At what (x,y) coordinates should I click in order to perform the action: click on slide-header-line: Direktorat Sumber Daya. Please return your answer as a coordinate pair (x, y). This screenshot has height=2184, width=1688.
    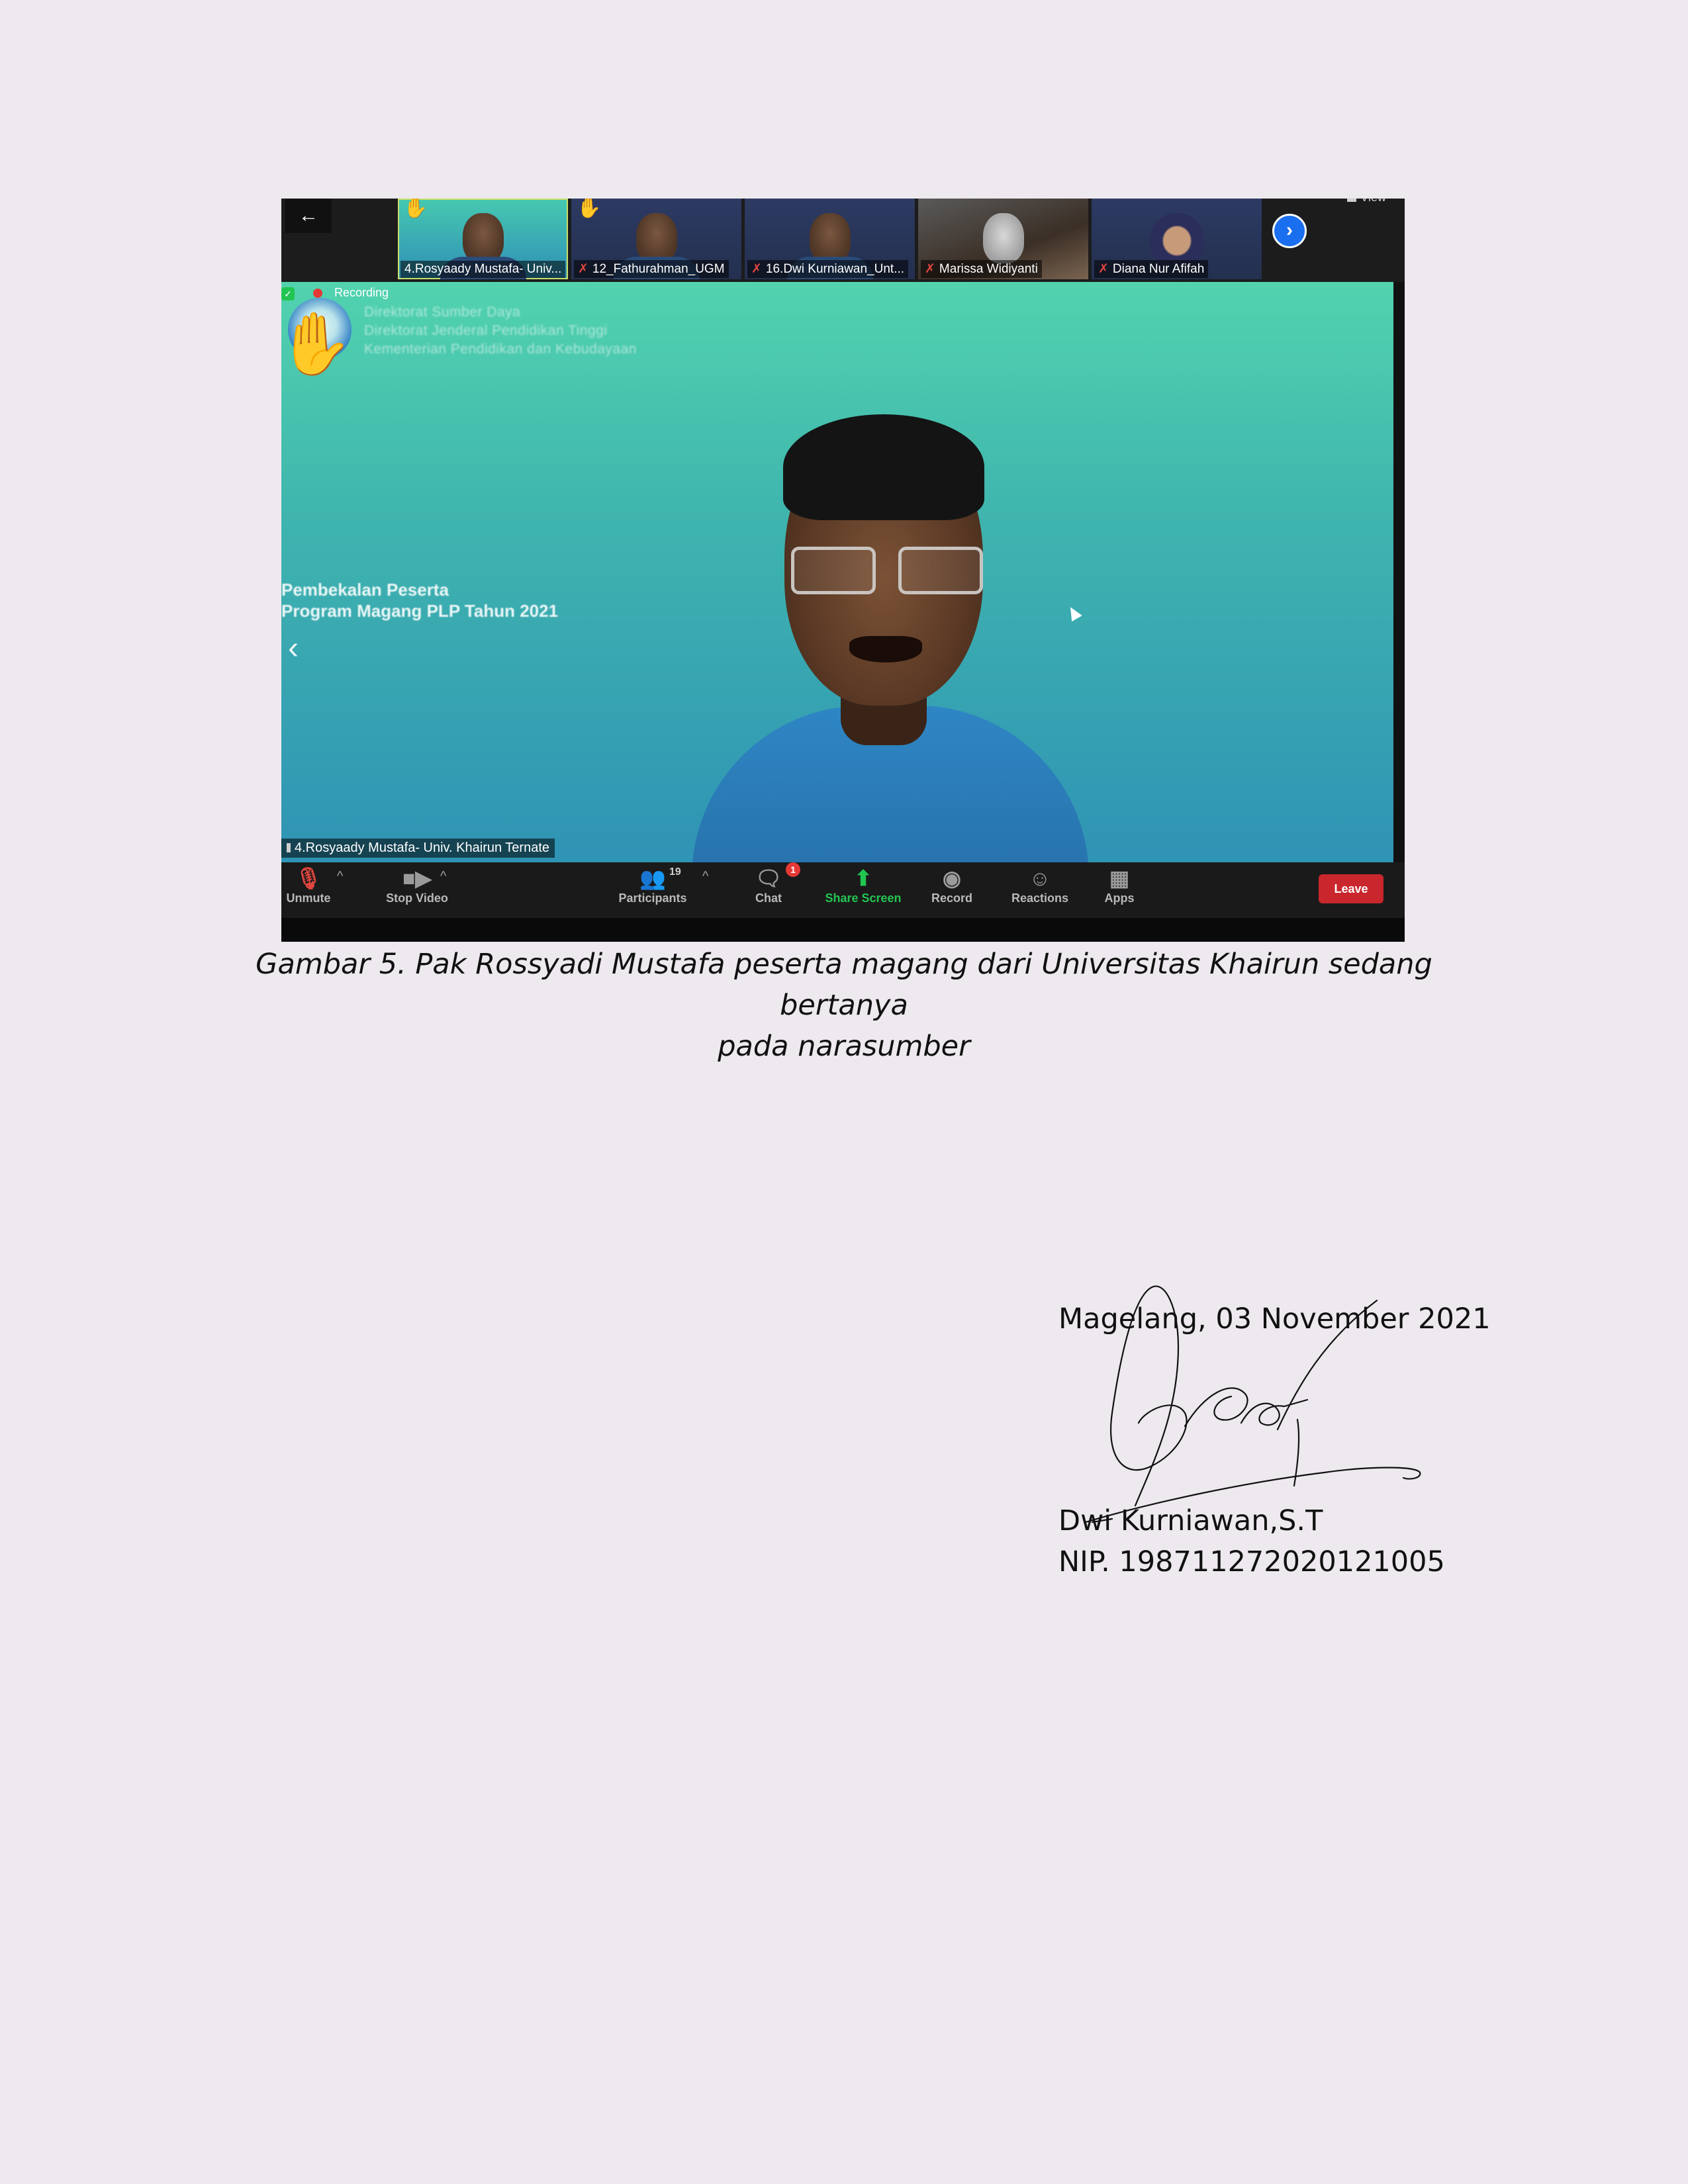
    Looking at the image, I should click on (442, 312).